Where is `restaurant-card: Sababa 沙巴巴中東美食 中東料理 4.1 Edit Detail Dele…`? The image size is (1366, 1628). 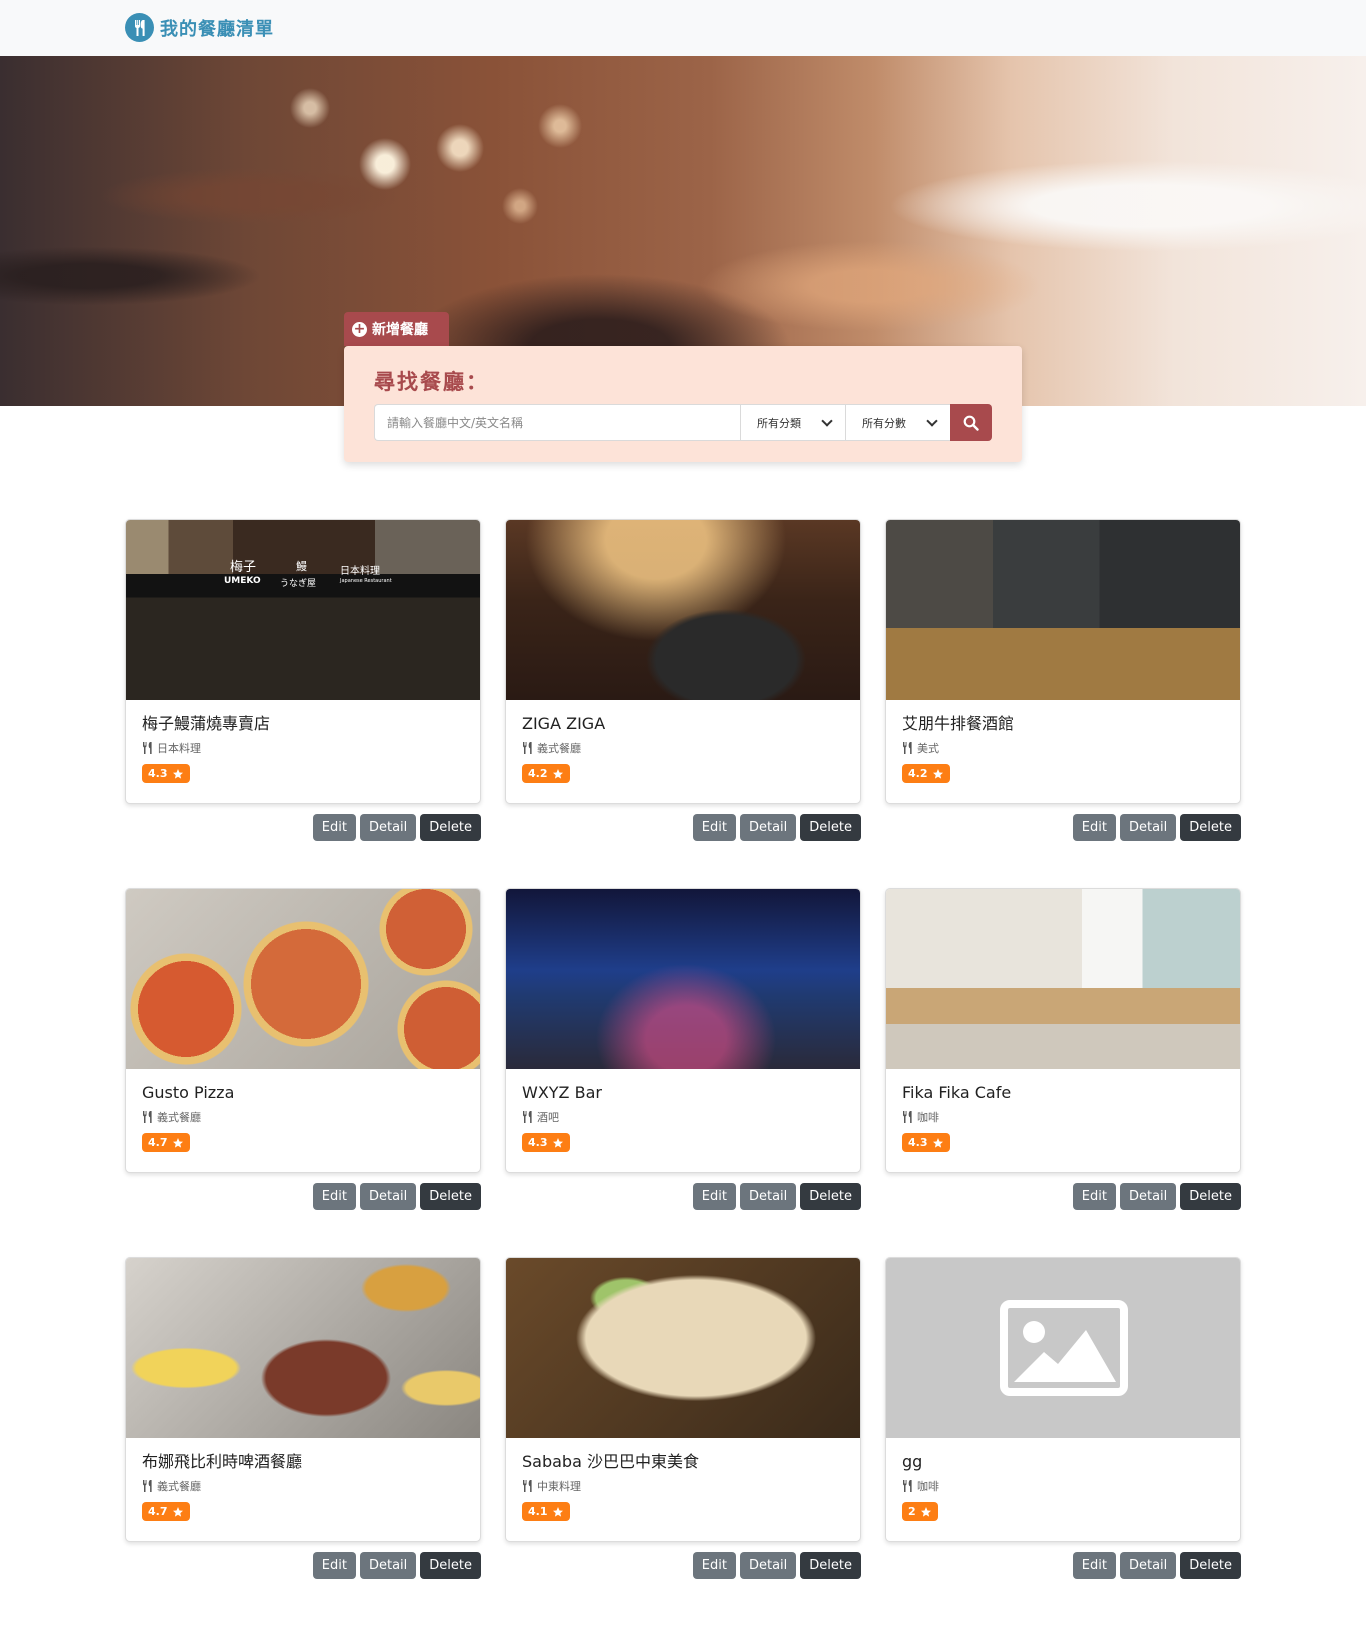
restaurant-card: Sababa 沙巴巴中東美食 中東料理 4.1 Edit Detail Dele… is located at coordinates (683, 1418).